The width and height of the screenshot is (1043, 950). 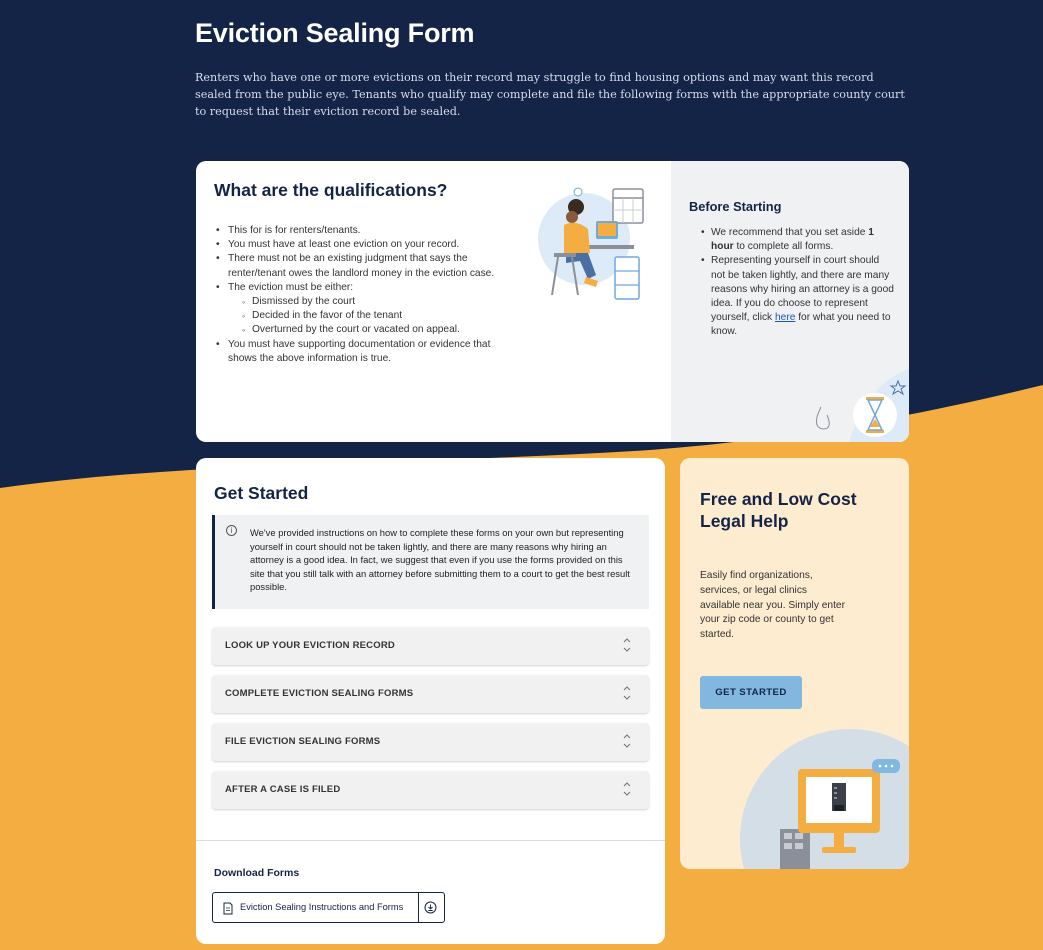 What do you see at coordinates (322, 907) in the screenshot?
I see `download-forms-label: Eviction Sealing Instructions and Forms` at bounding box center [322, 907].